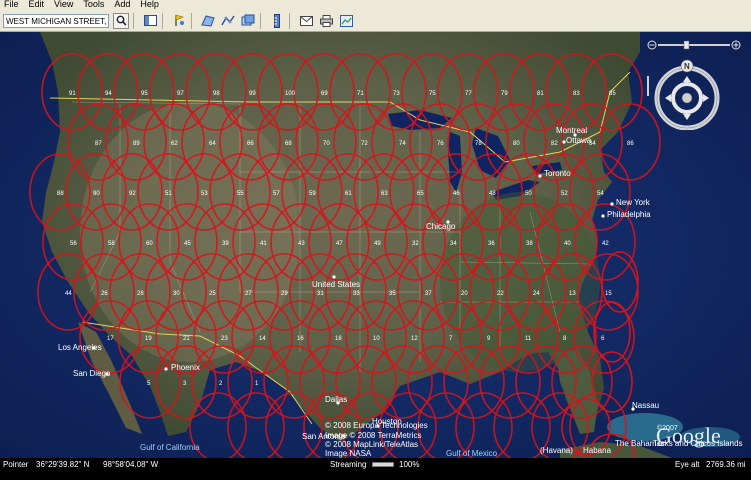  Describe the element at coordinates (706, 98) in the screenshot. I see `arrow-right-icon` at that location.